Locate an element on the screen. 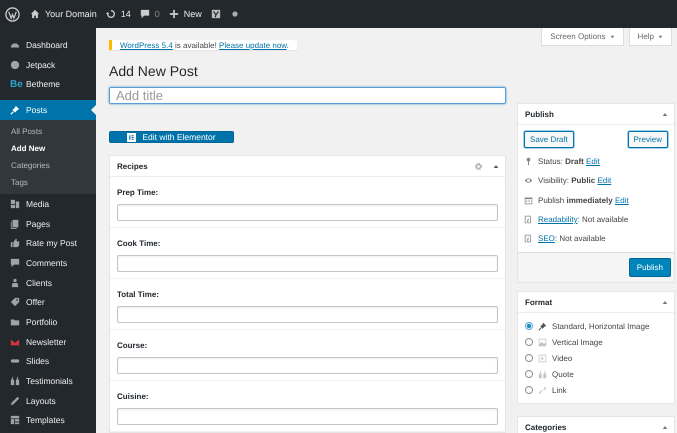 This screenshot has height=433, width=677. menu-item: Be Betheme is located at coordinates (48, 84).